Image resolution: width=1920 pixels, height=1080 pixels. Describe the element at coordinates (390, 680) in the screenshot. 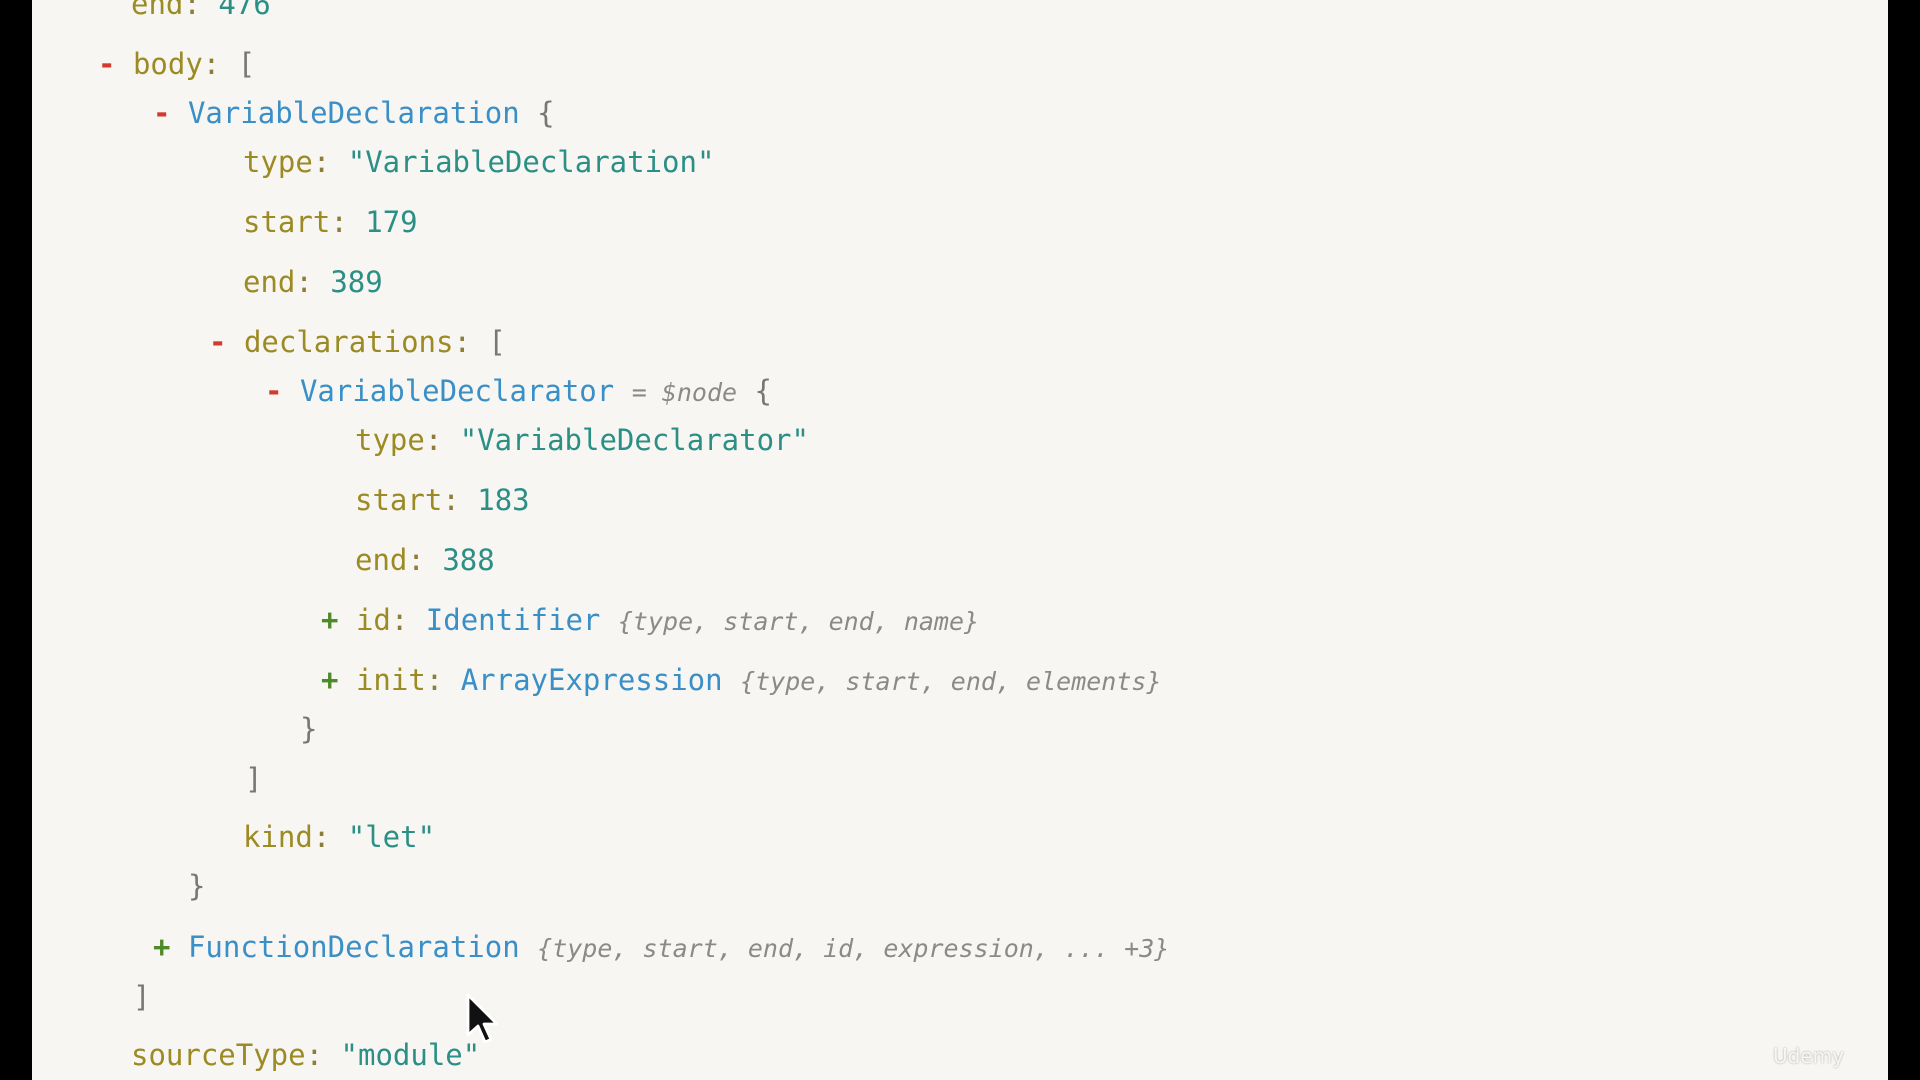

I see `property-key: init` at that location.